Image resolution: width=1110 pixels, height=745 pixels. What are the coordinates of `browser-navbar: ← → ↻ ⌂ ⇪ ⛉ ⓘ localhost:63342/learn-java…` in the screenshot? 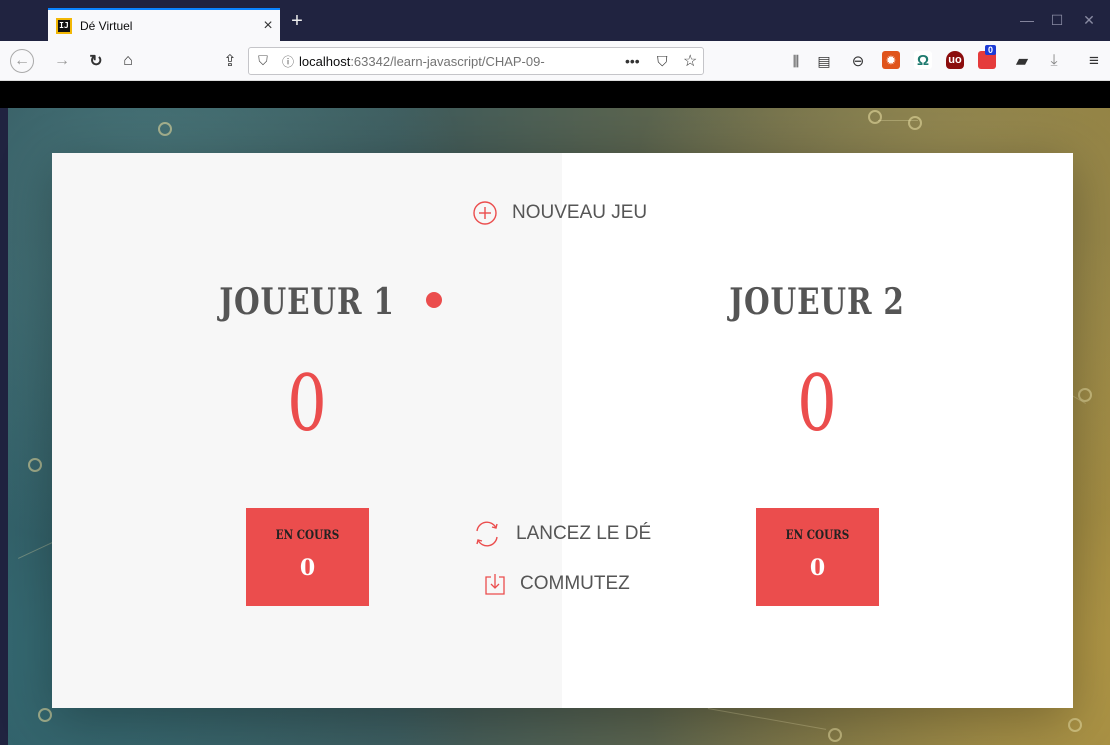 It's located at (555, 61).